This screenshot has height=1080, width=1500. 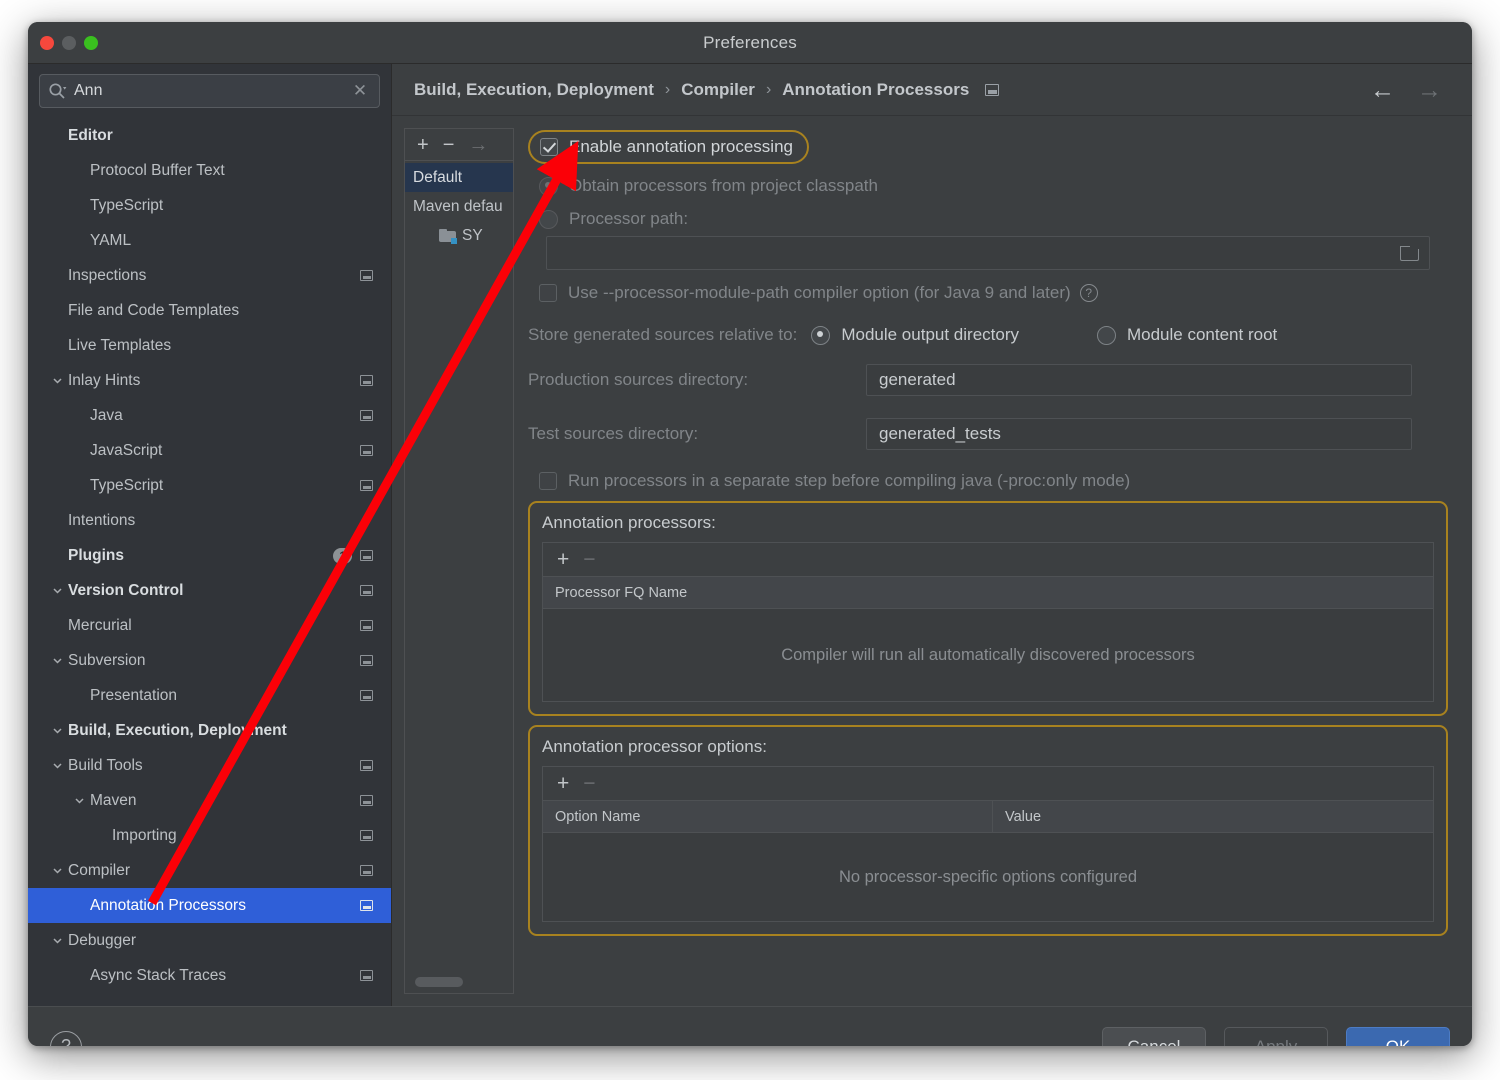 What do you see at coordinates (1088, 293) in the screenshot?
I see `help-icon: ?` at bounding box center [1088, 293].